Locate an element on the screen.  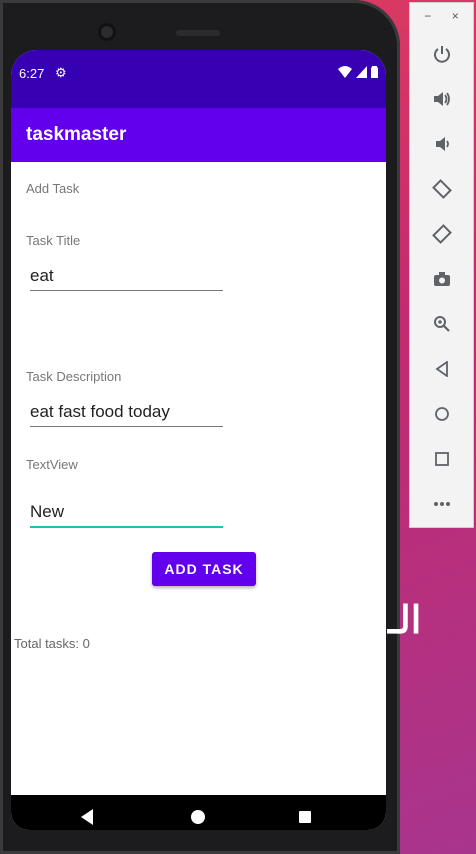
more-icon is located at coordinates (441, 504).